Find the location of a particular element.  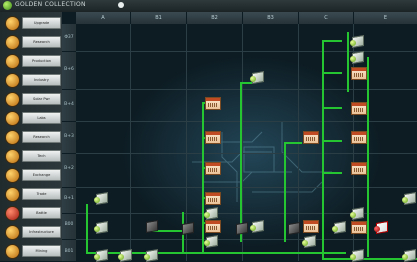

sidebar-item: Solar Pwr is located at coordinates (32, 99).